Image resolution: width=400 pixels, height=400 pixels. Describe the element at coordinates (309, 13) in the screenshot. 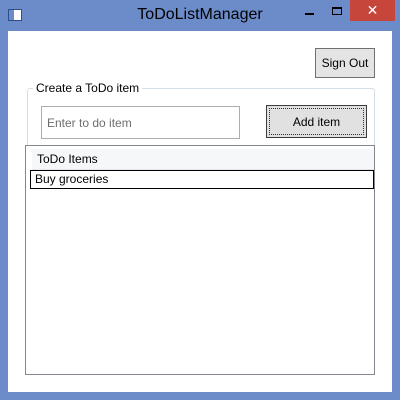

I see `minimize-icon` at that location.